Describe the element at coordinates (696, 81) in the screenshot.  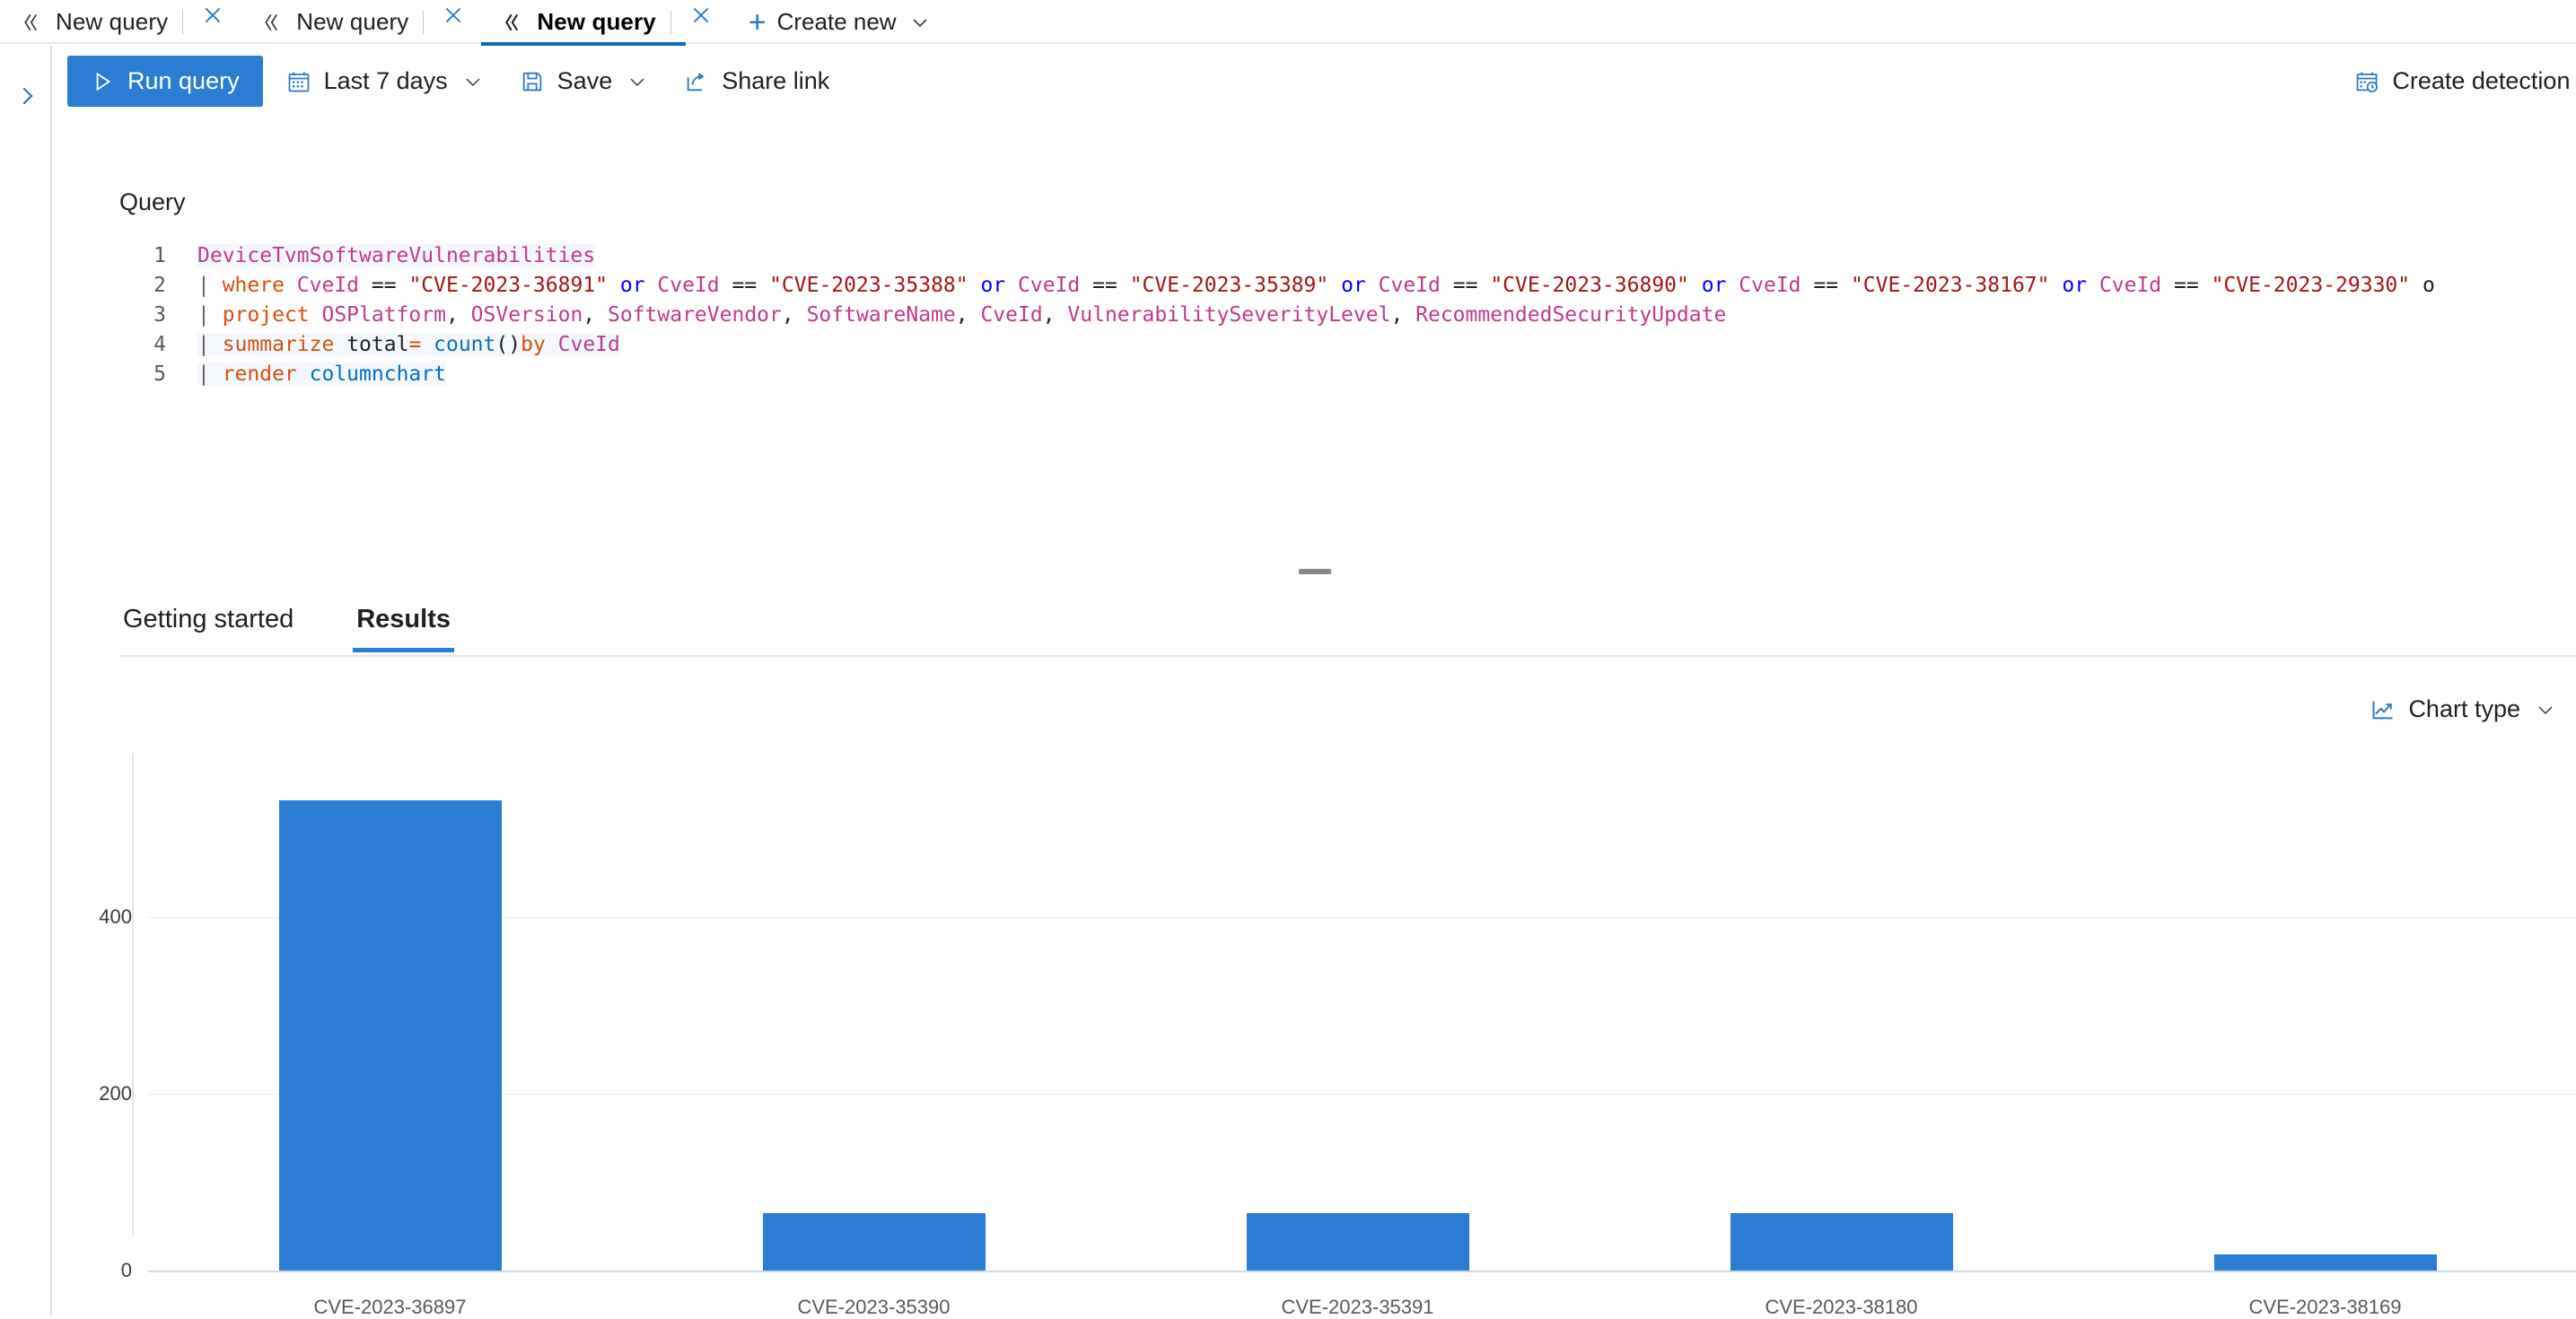
I see `share-icon` at that location.